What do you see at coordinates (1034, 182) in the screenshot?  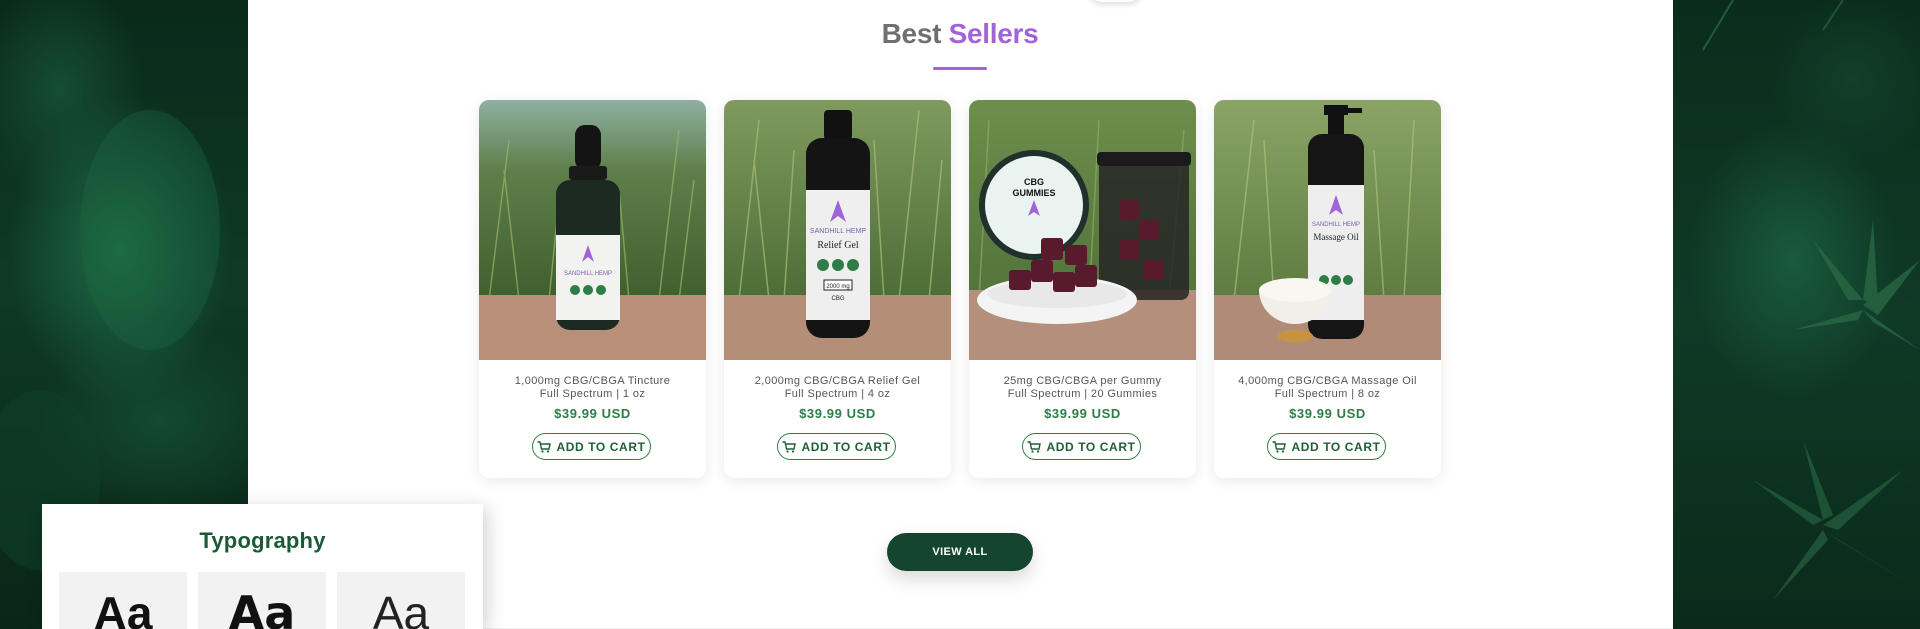 I see `product3-label-lid-line1: CBG` at bounding box center [1034, 182].